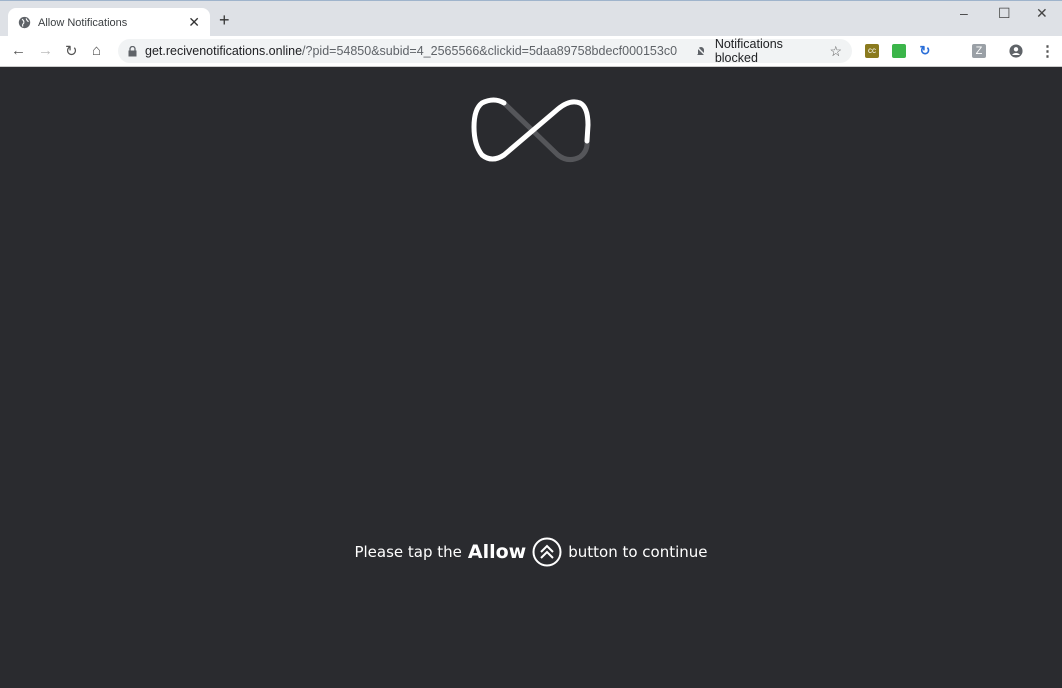  I want to click on back-button: ←, so click(18, 50).